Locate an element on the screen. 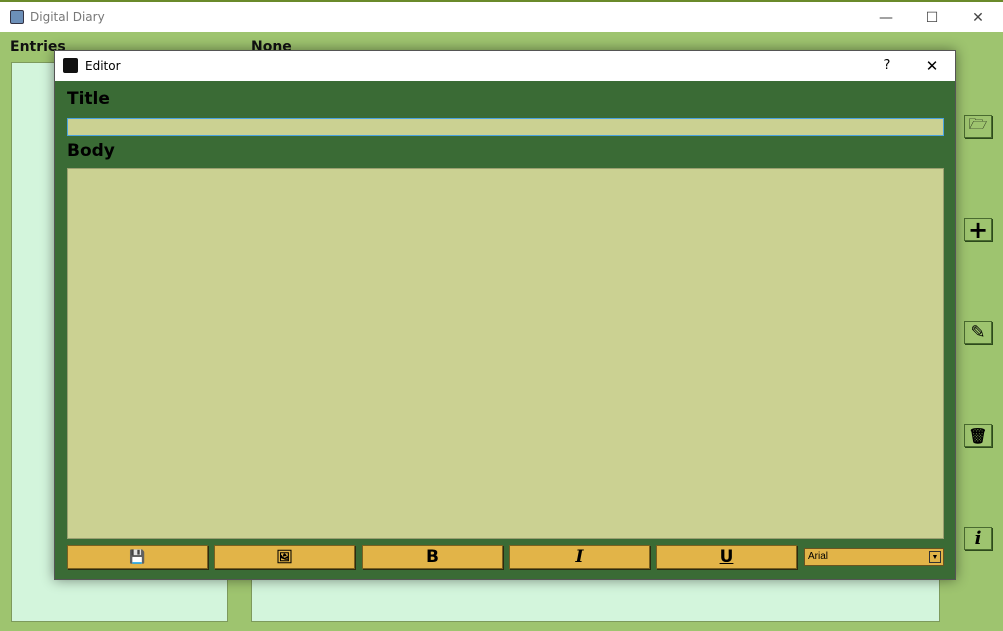 The height and width of the screenshot is (631, 1003). window-title: Digital Diary is located at coordinates (67, 17).